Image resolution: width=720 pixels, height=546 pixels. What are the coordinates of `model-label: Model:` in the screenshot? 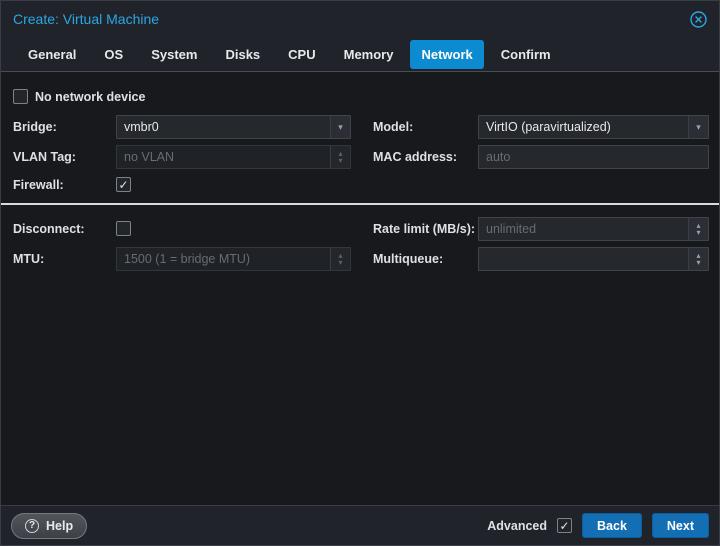 It's located at (393, 127).